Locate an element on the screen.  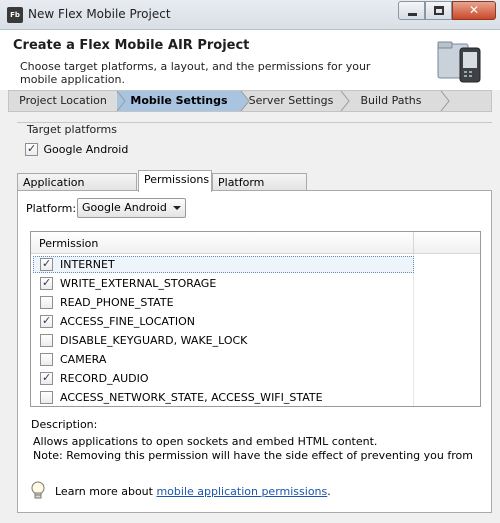
page-title: Create a Flex Mobile AIR Project is located at coordinates (131, 45).